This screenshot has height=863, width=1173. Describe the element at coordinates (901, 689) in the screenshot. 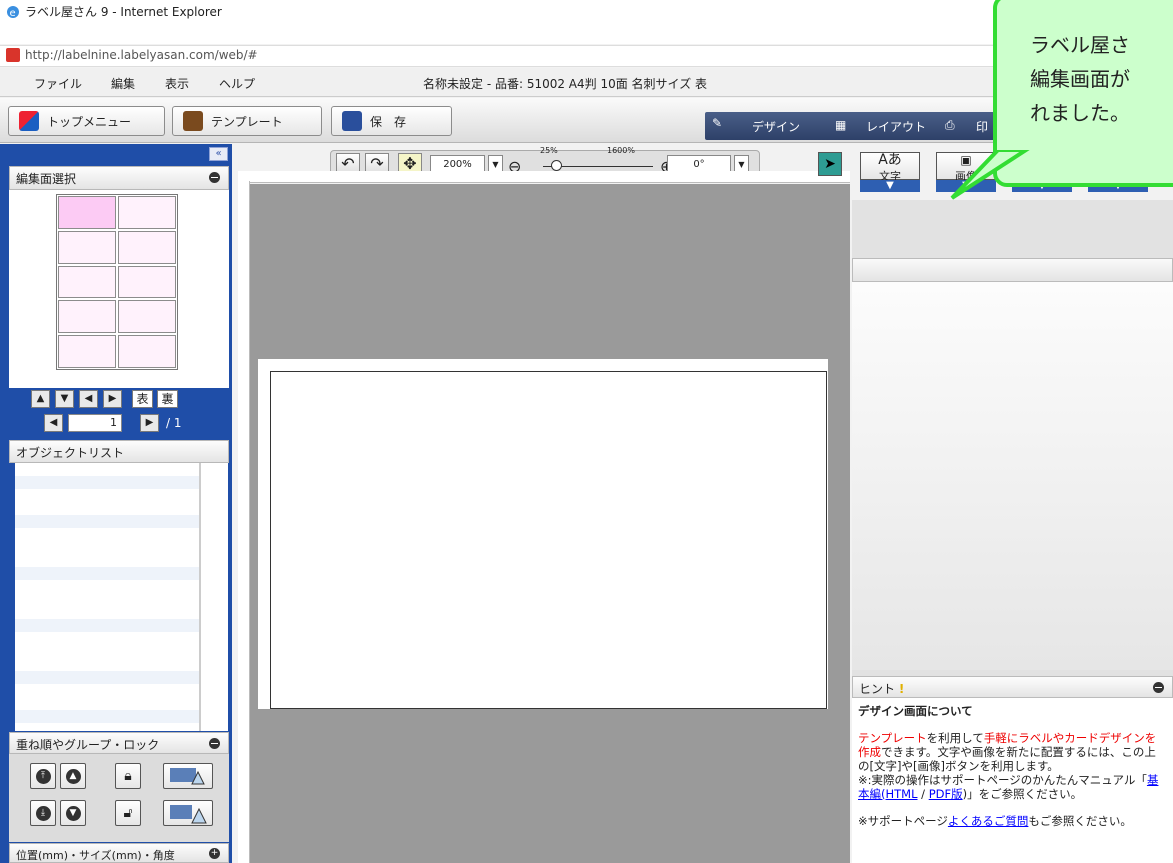

I see `alert-icon: !` at that location.